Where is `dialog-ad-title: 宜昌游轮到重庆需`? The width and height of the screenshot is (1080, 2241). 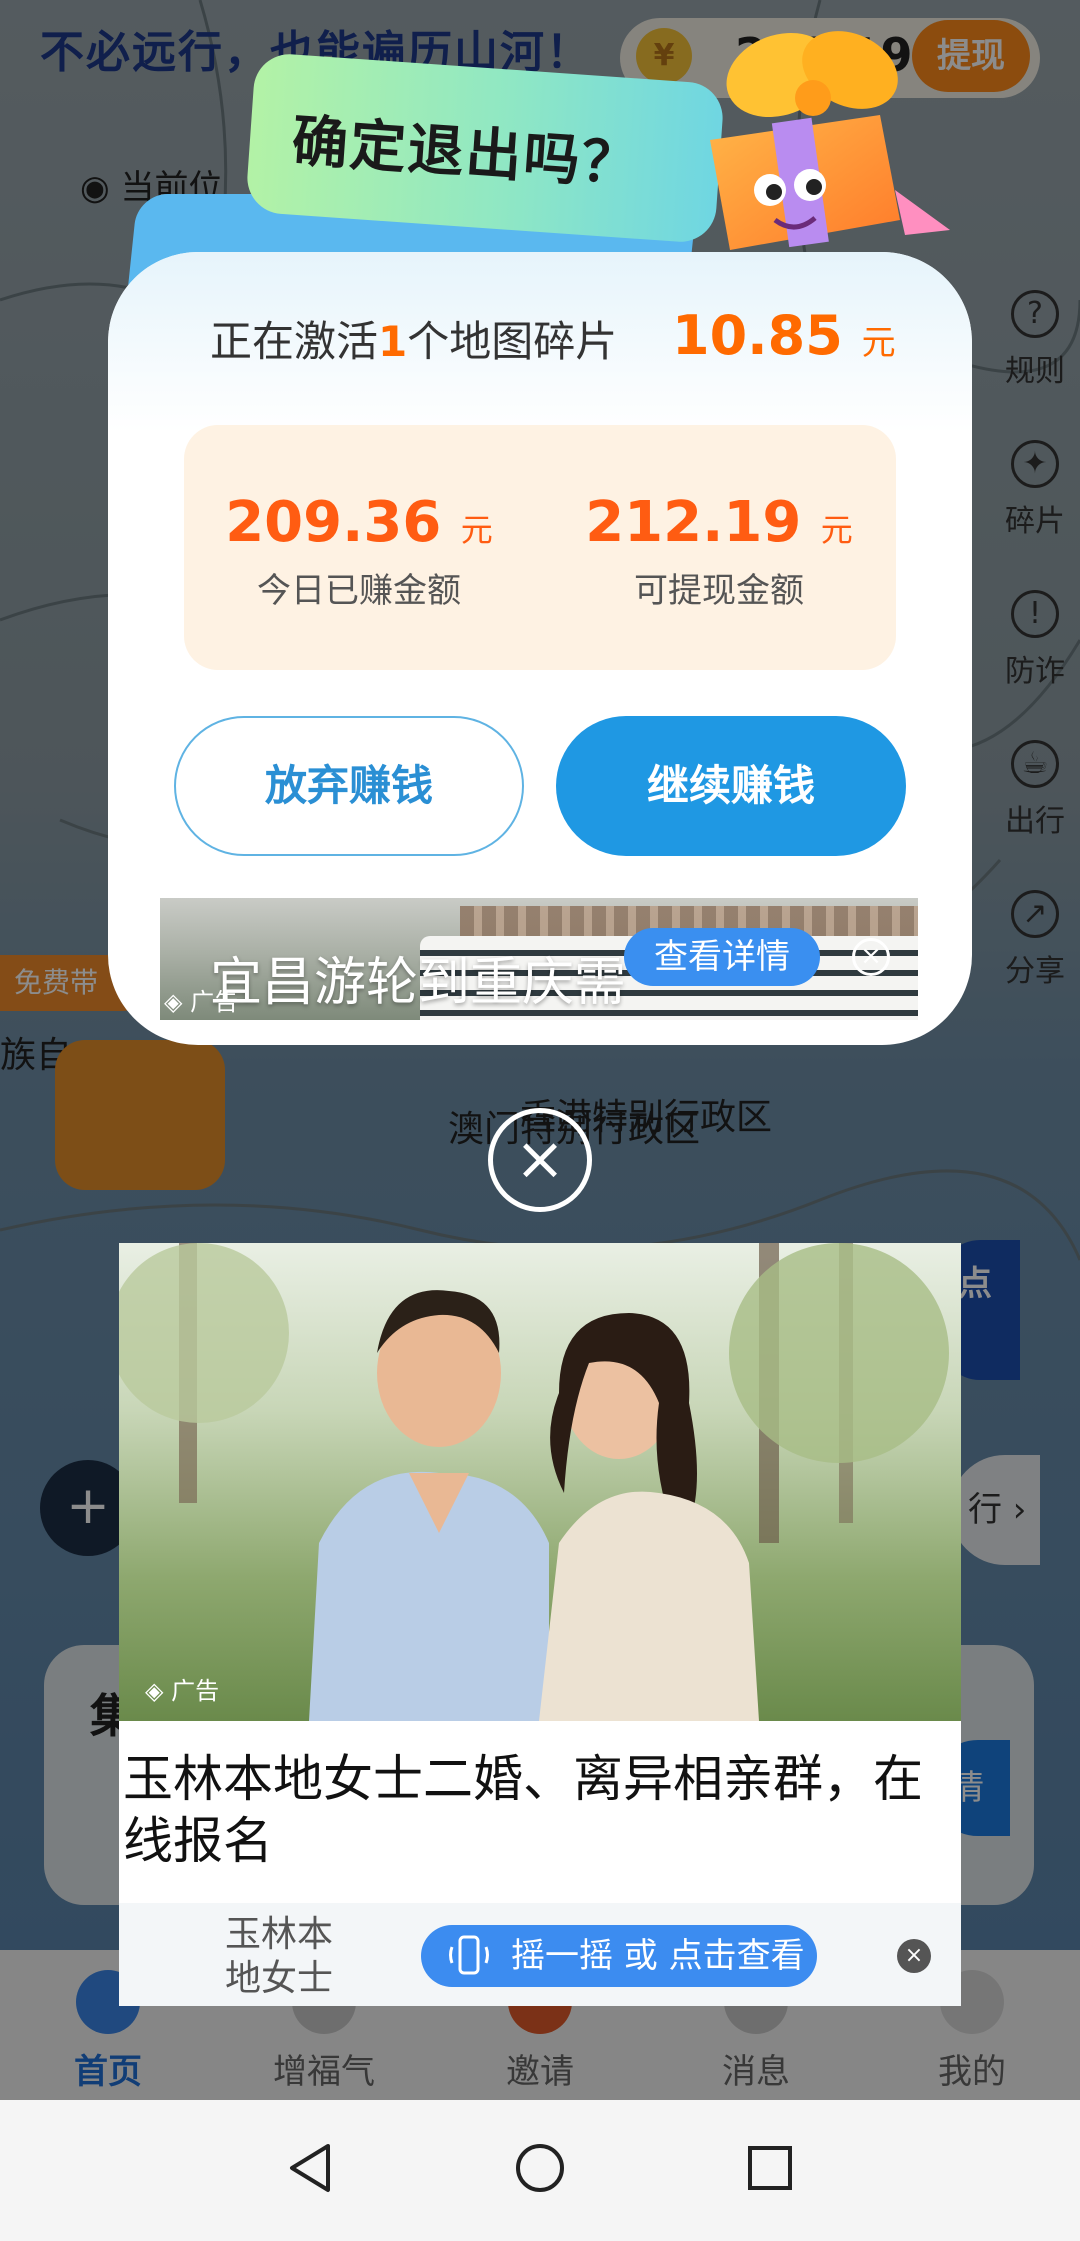
dialog-ad-title: 宜昌游轮到重庆需 is located at coordinates (418, 983).